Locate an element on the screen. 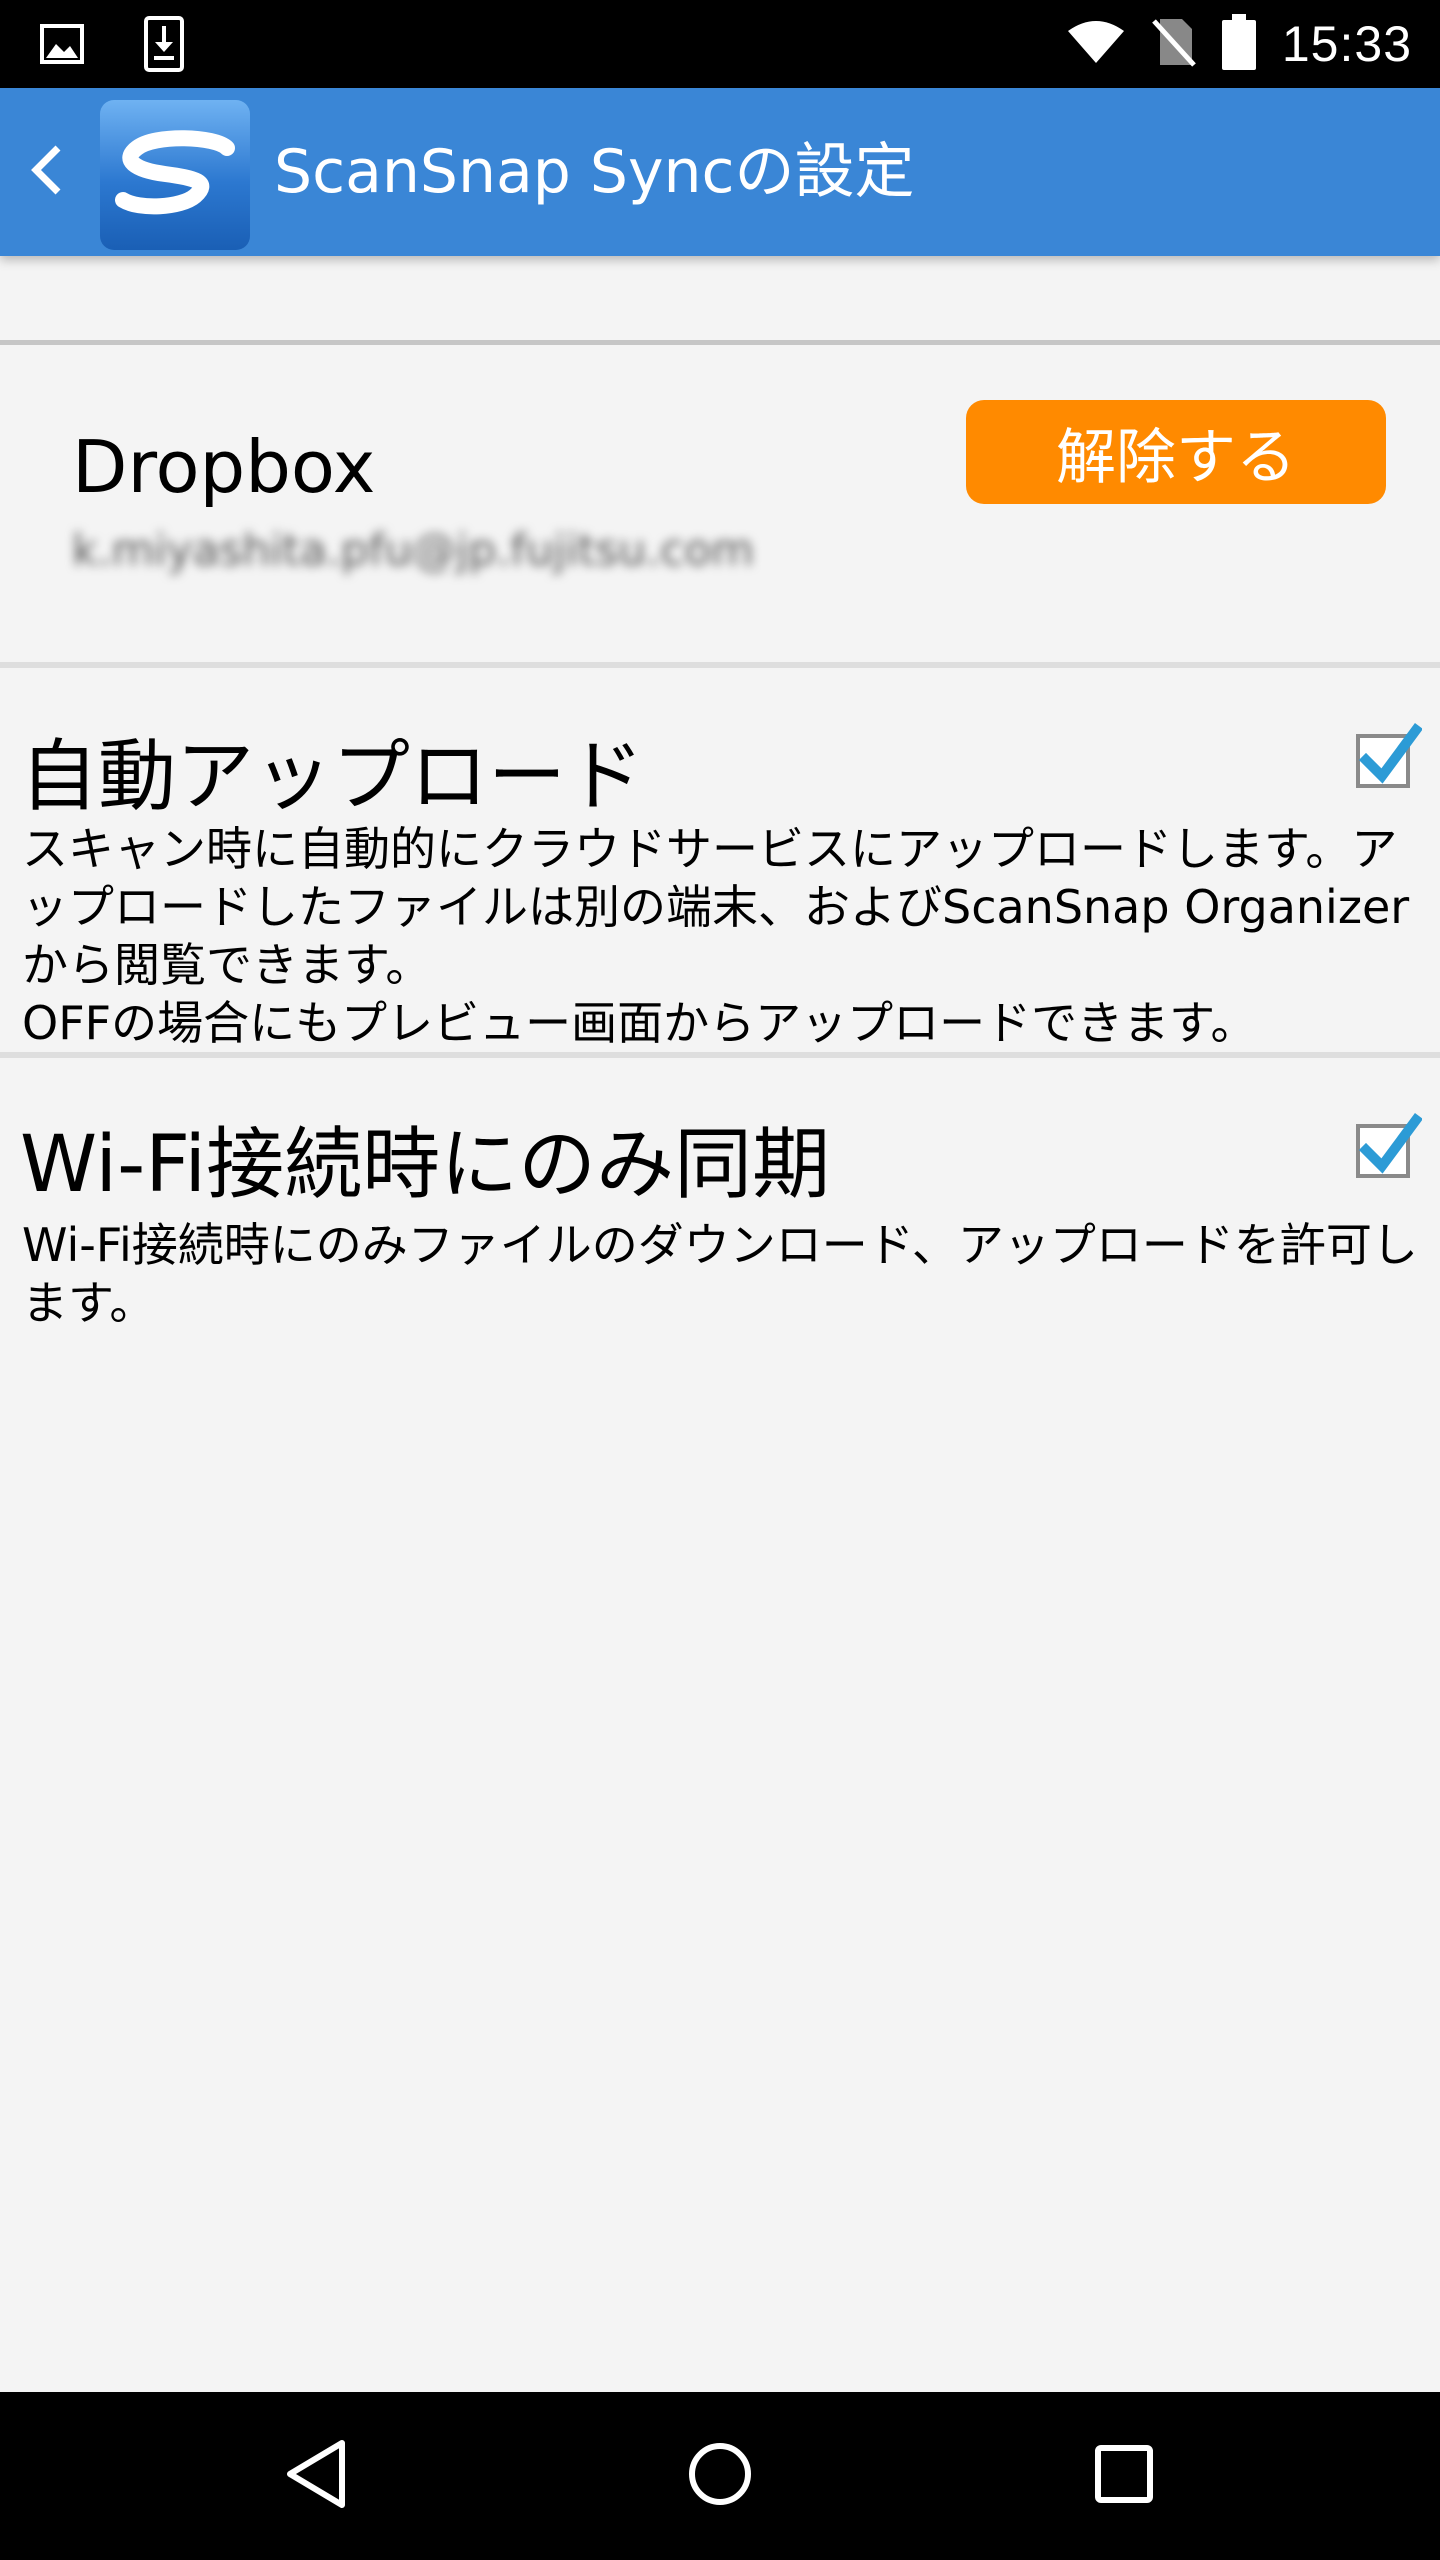 The height and width of the screenshot is (2560, 1440). scansnap-logo-icon is located at coordinates (175, 175).